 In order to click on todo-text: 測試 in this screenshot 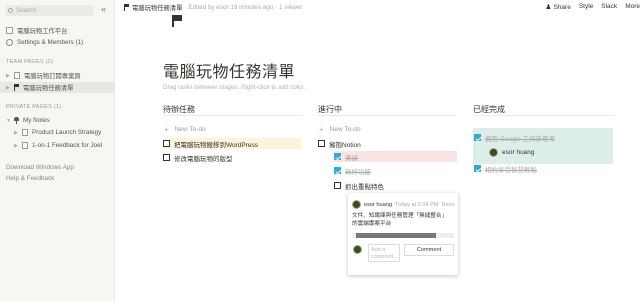, I will do `click(351, 157)`.